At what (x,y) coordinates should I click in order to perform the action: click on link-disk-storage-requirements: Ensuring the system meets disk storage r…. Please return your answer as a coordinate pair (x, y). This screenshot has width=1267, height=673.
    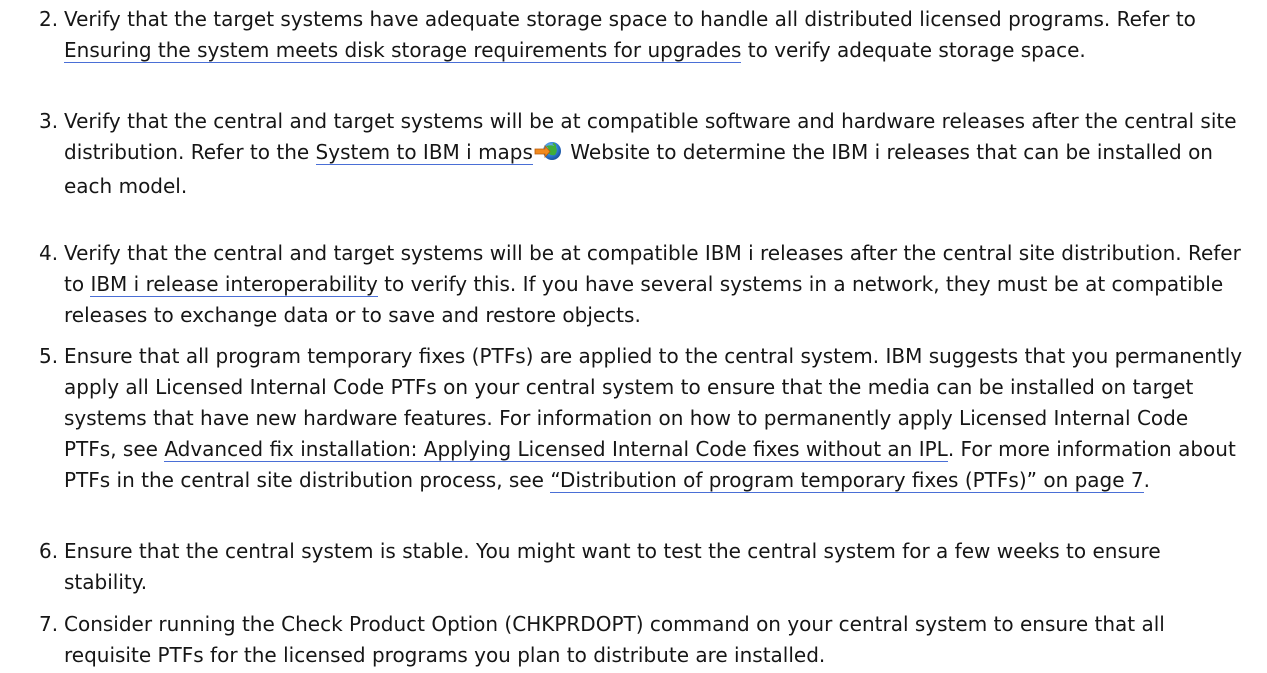
    Looking at the image, I should click on (403, 50).